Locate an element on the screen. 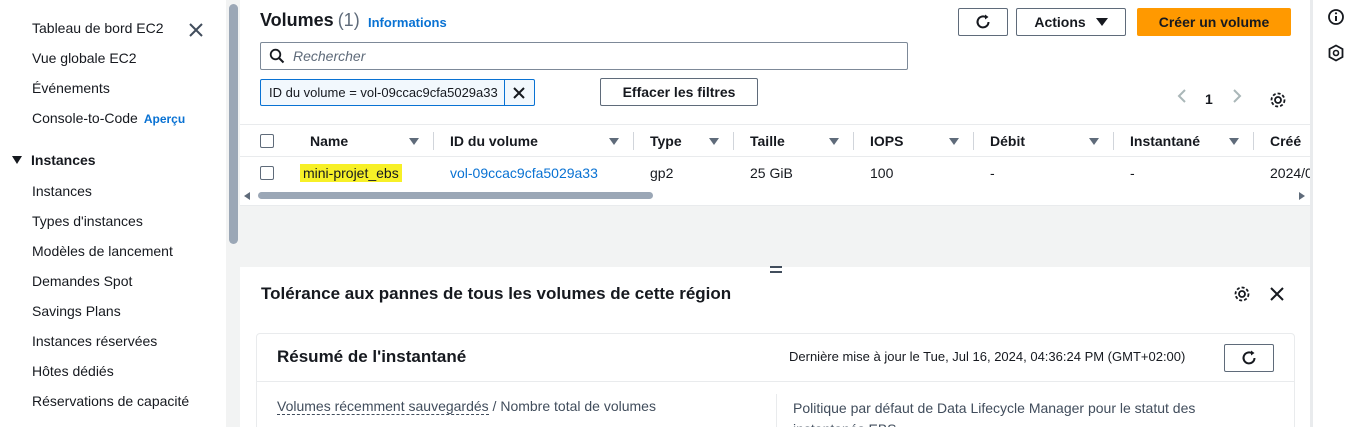 The height and width of the screenshot is (427, 1364). sidebar-item-instances: Instances is located at coordinates (62, 191).